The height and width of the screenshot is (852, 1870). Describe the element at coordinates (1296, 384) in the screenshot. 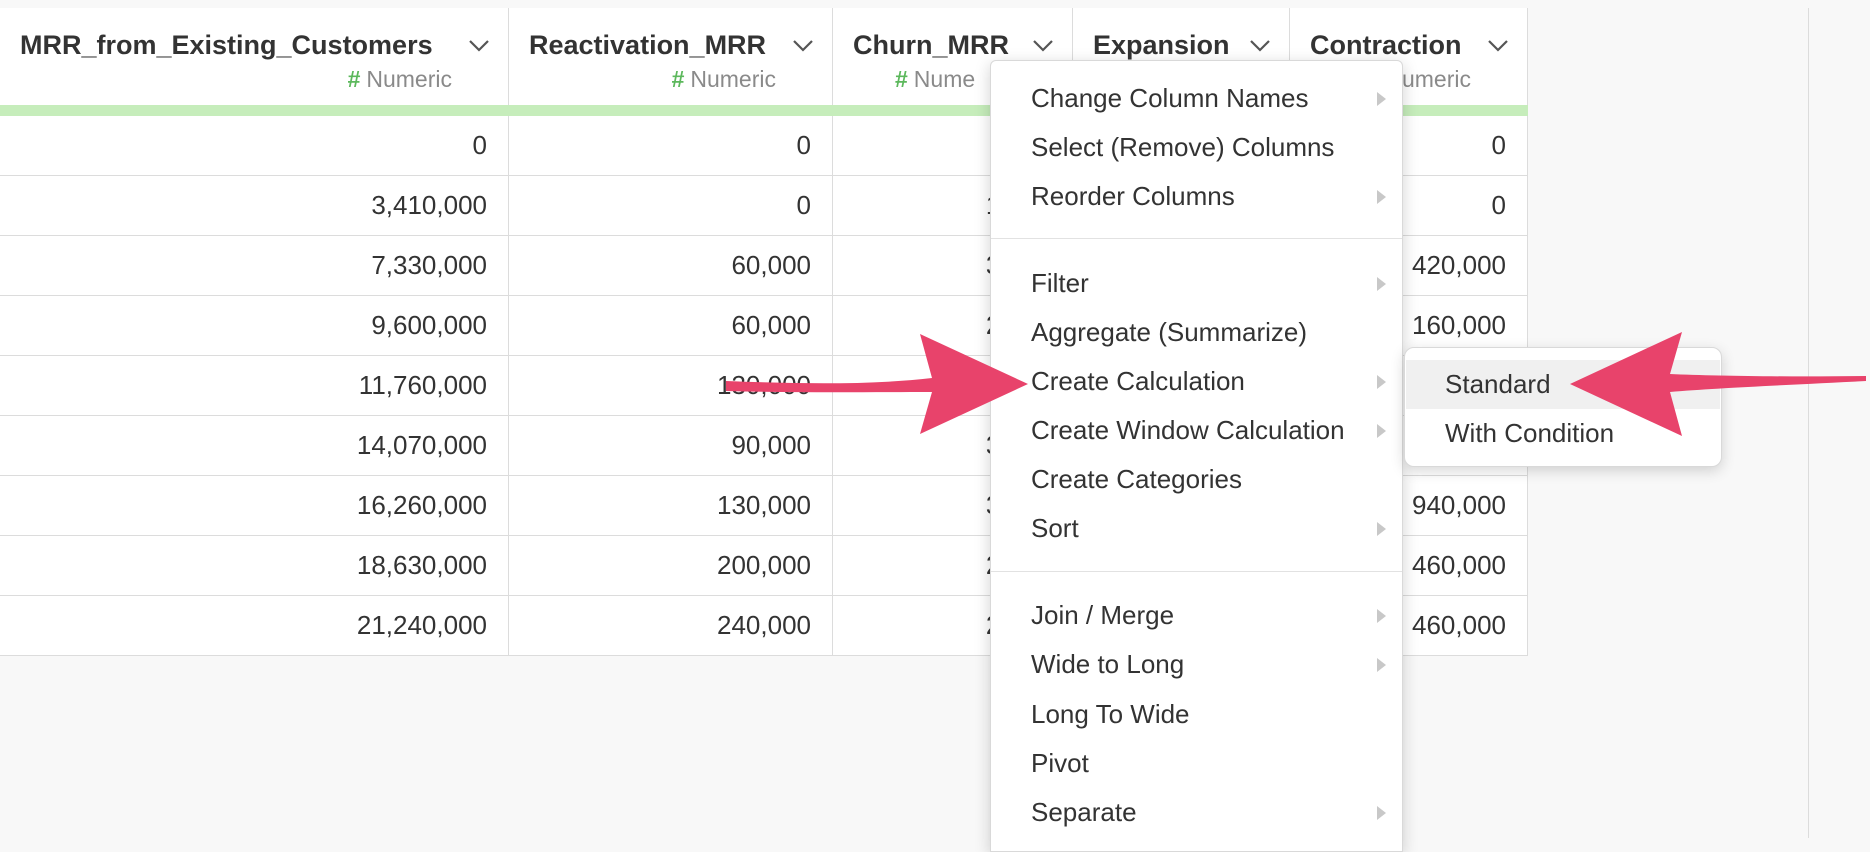

I see `annotation-layer` at that location.